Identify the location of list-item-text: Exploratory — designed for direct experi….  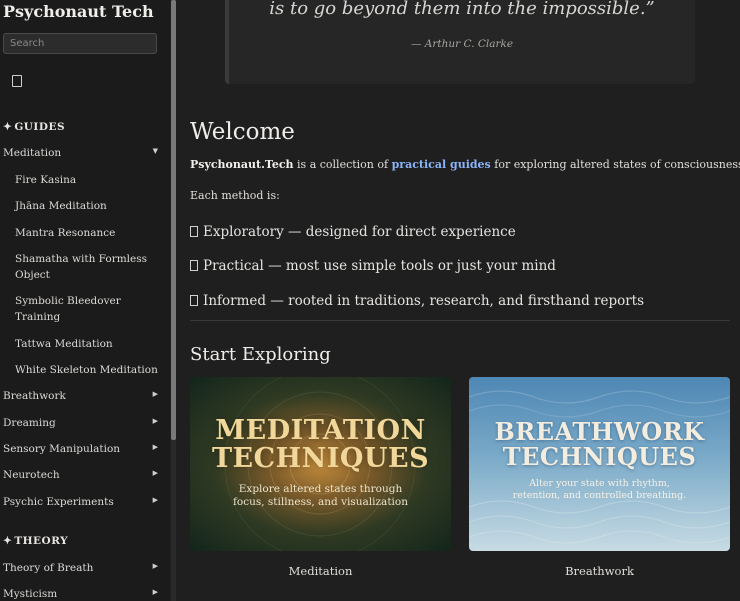
(359, 232).